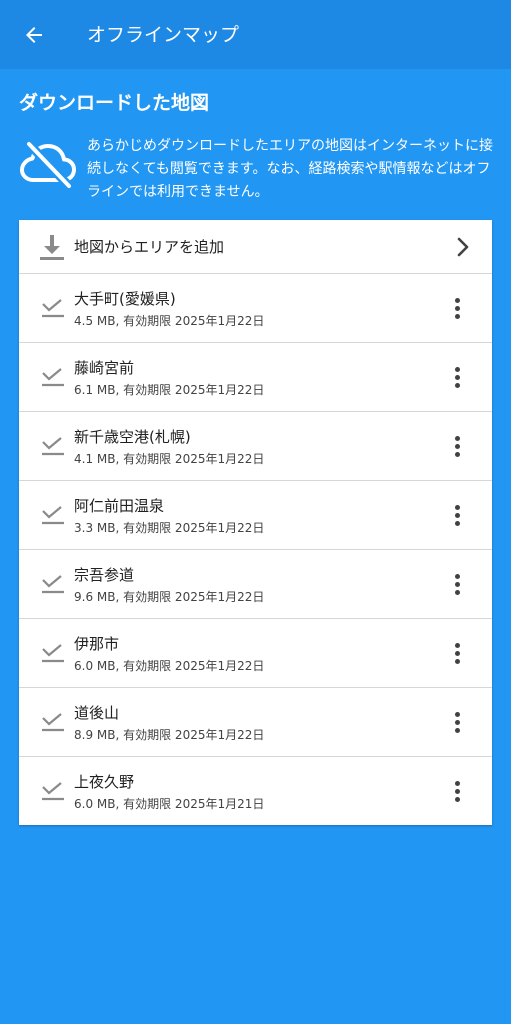 The width and height of the screenshot is (511, 1024). I want to click on map-list-item: 藤崎宮前 6.1 MB, 有効期限 2025年1月22日, so click(255, 377).